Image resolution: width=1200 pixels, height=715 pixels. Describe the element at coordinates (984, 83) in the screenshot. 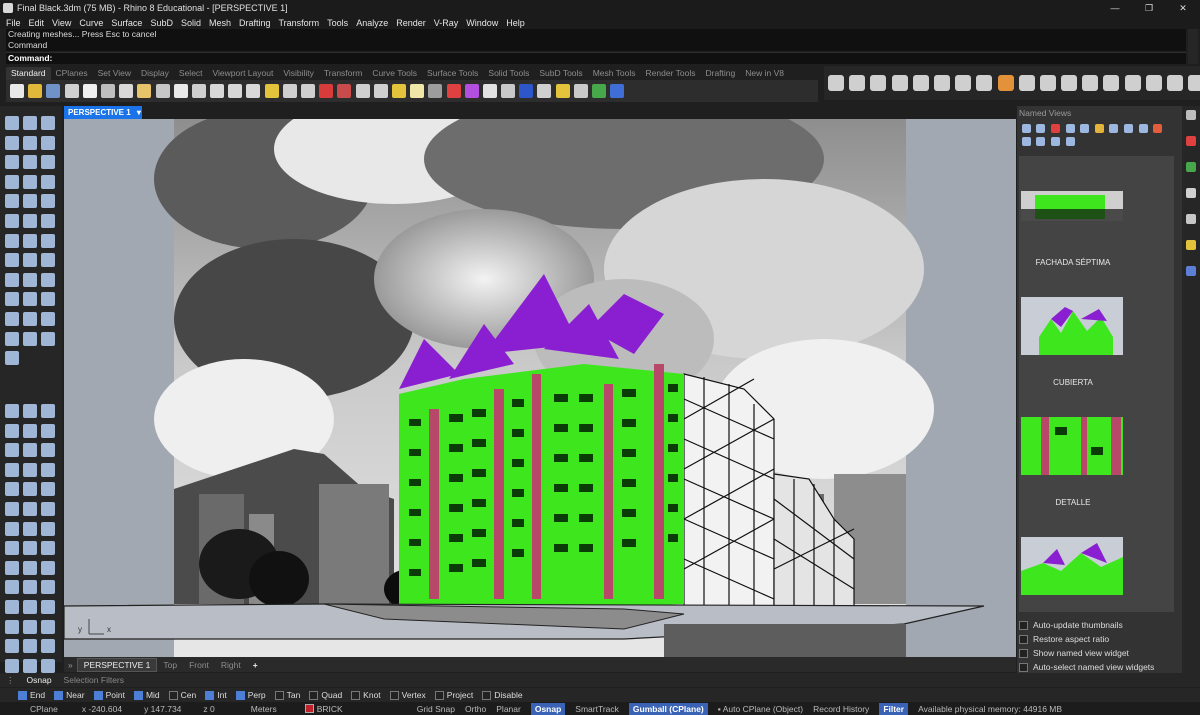

I see `viewport-render-icon` at that location.